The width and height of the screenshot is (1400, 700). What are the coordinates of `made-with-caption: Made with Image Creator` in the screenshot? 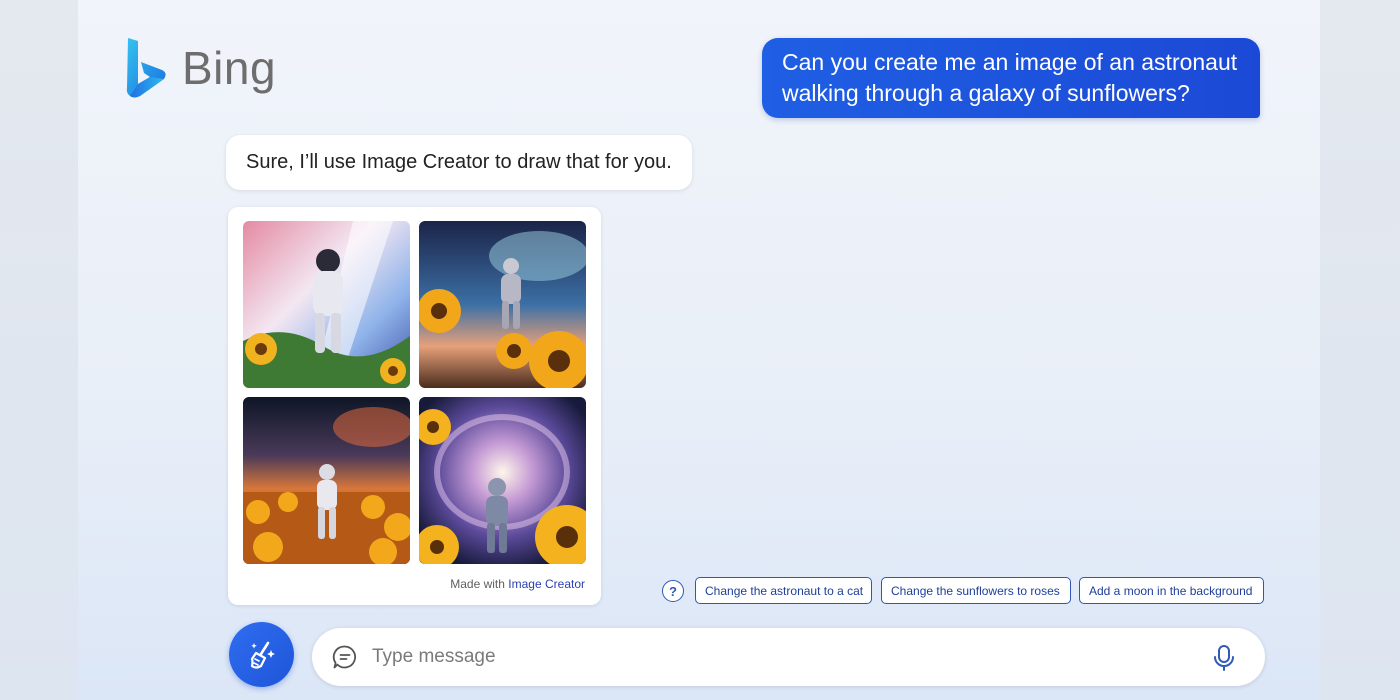 It's located at (517, 584).